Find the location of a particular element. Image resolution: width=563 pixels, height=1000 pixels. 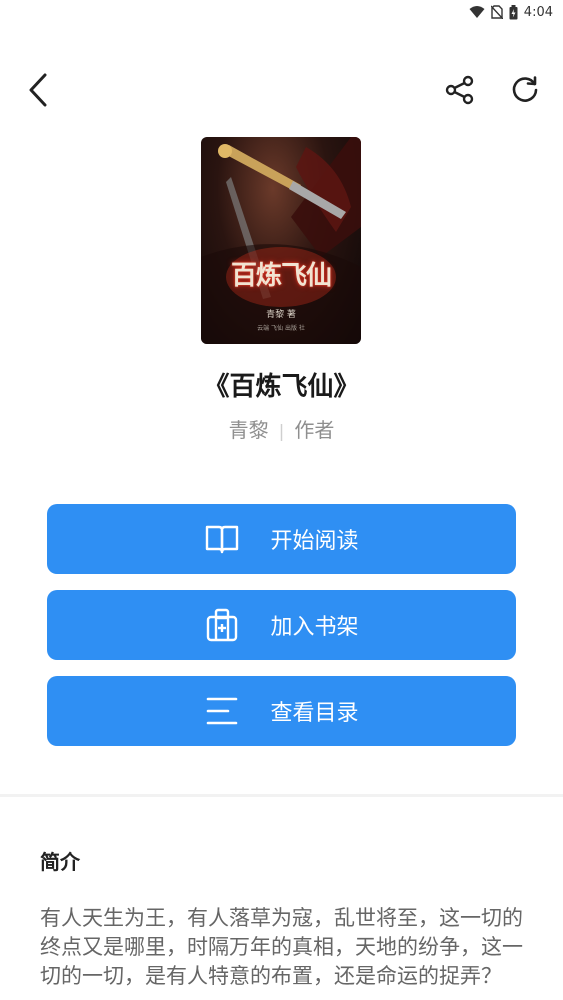

book-cover: 百炼飞仙 青黎 著 云端 飞仙 出版 社 is located at coordinates (281, 240).